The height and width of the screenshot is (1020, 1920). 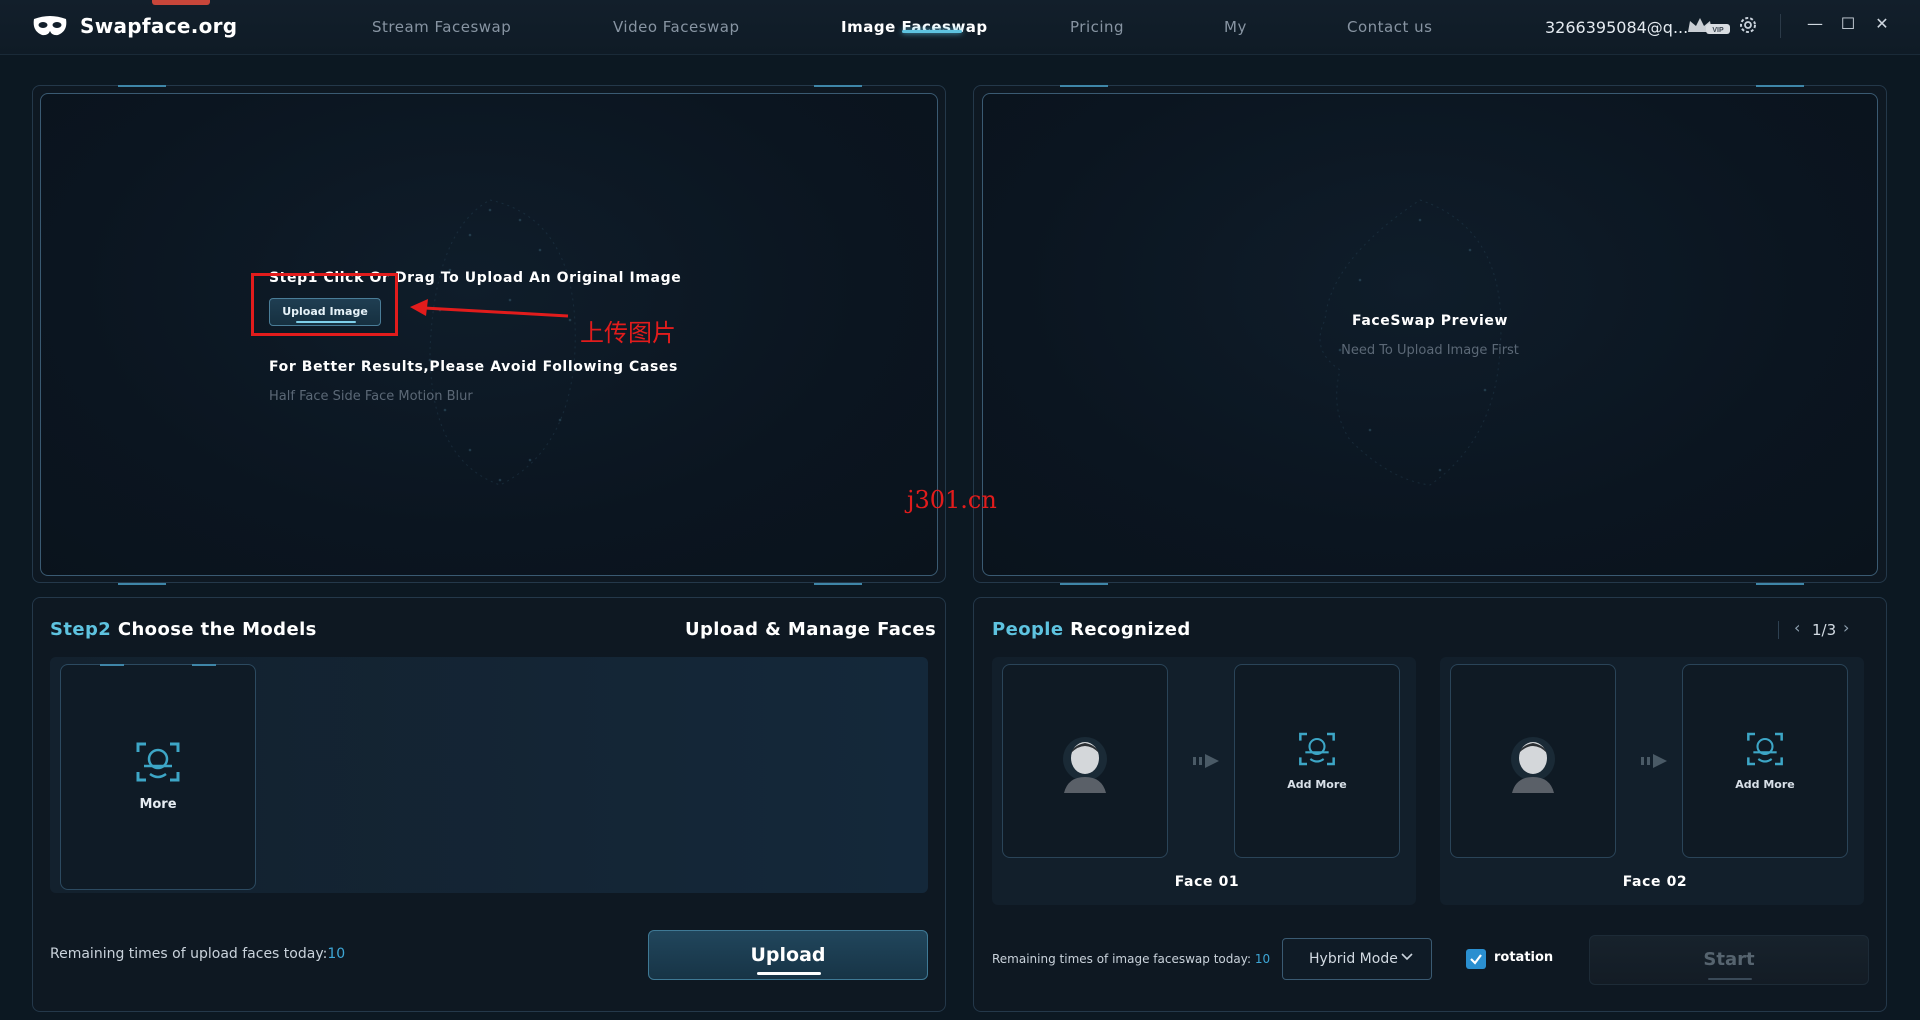 I want to click on nav-pricing: Pricing, so click(x=1097, y=27).